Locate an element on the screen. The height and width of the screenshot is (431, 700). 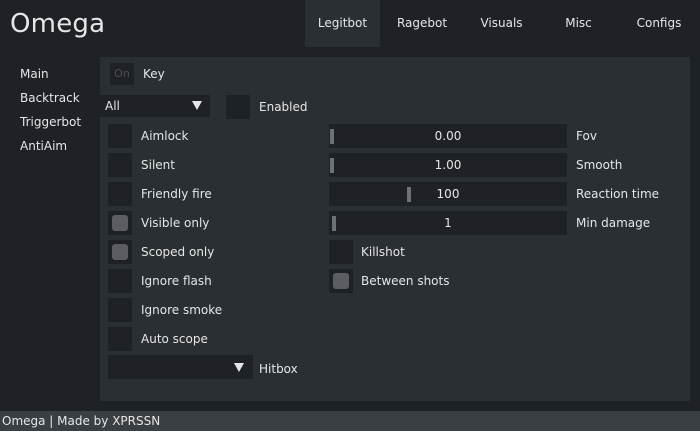
sidebar-item-antiaim: AntiAim is located at coordinates (43, 146).